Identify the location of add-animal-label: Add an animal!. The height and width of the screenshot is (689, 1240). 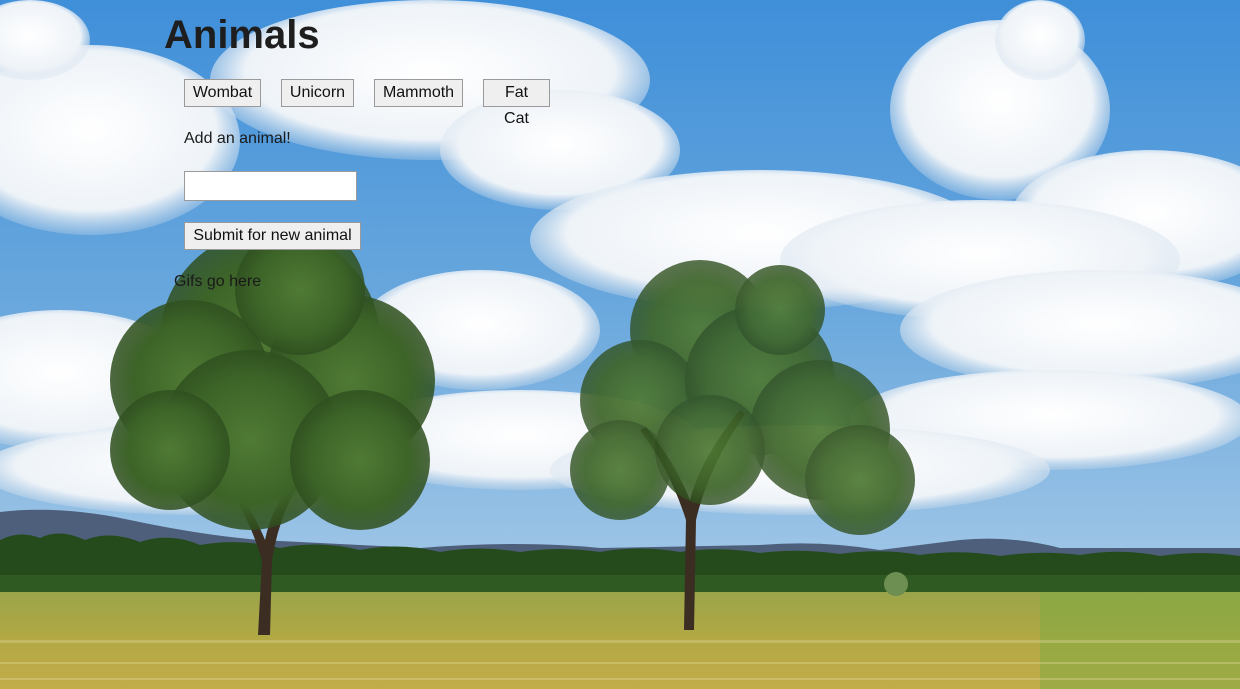
(237, 138).